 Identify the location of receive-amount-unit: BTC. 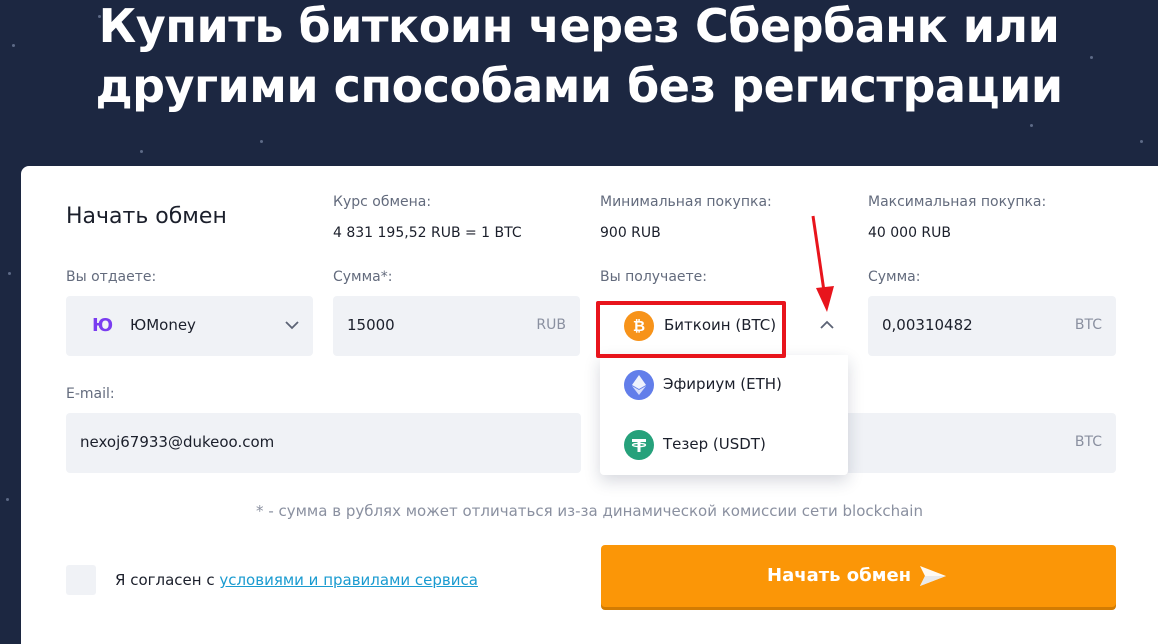
(1088, 325).